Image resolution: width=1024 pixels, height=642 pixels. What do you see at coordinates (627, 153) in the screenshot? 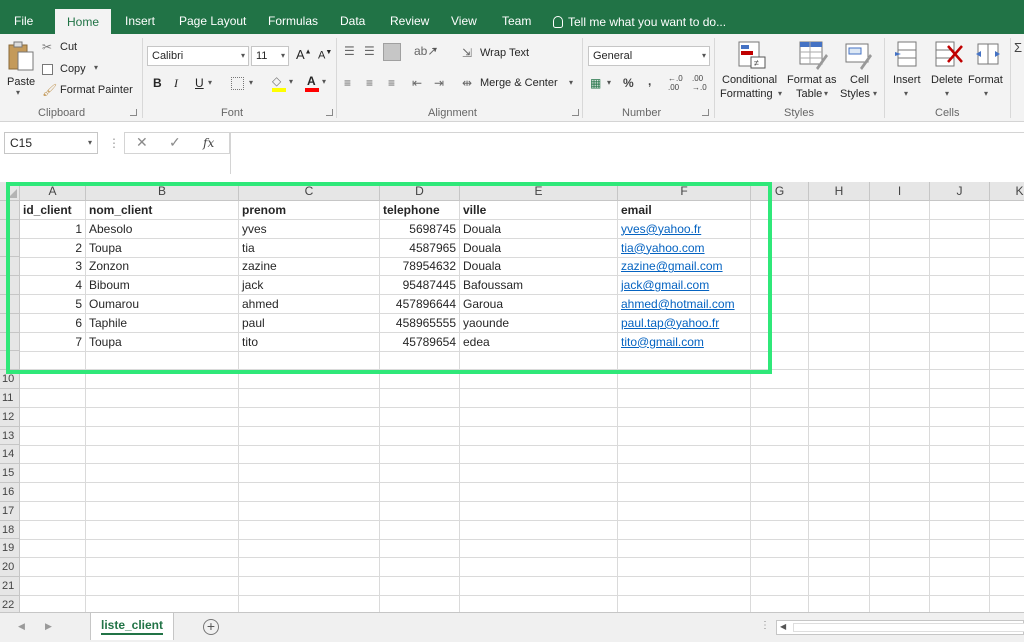
I see `formula-input` at bounding box center [627, 153].